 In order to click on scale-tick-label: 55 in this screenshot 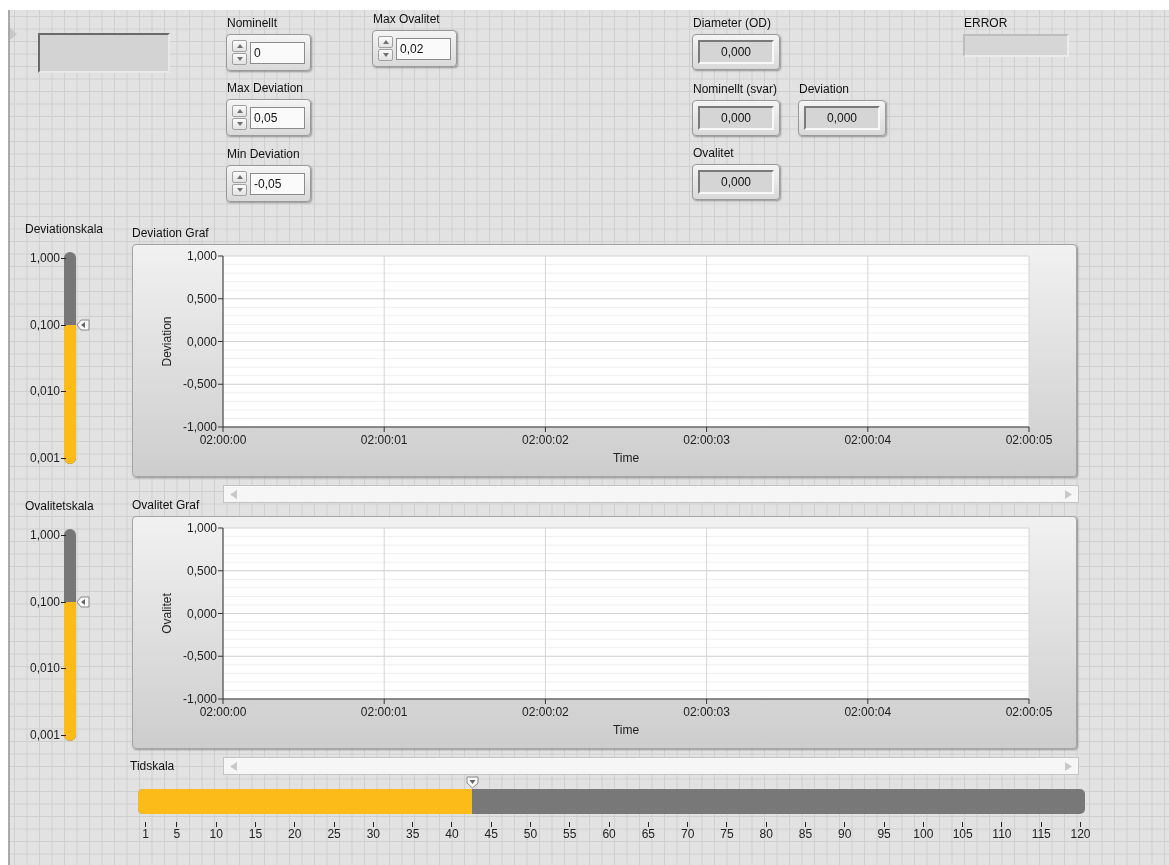, I will do `click(570, 834)`.